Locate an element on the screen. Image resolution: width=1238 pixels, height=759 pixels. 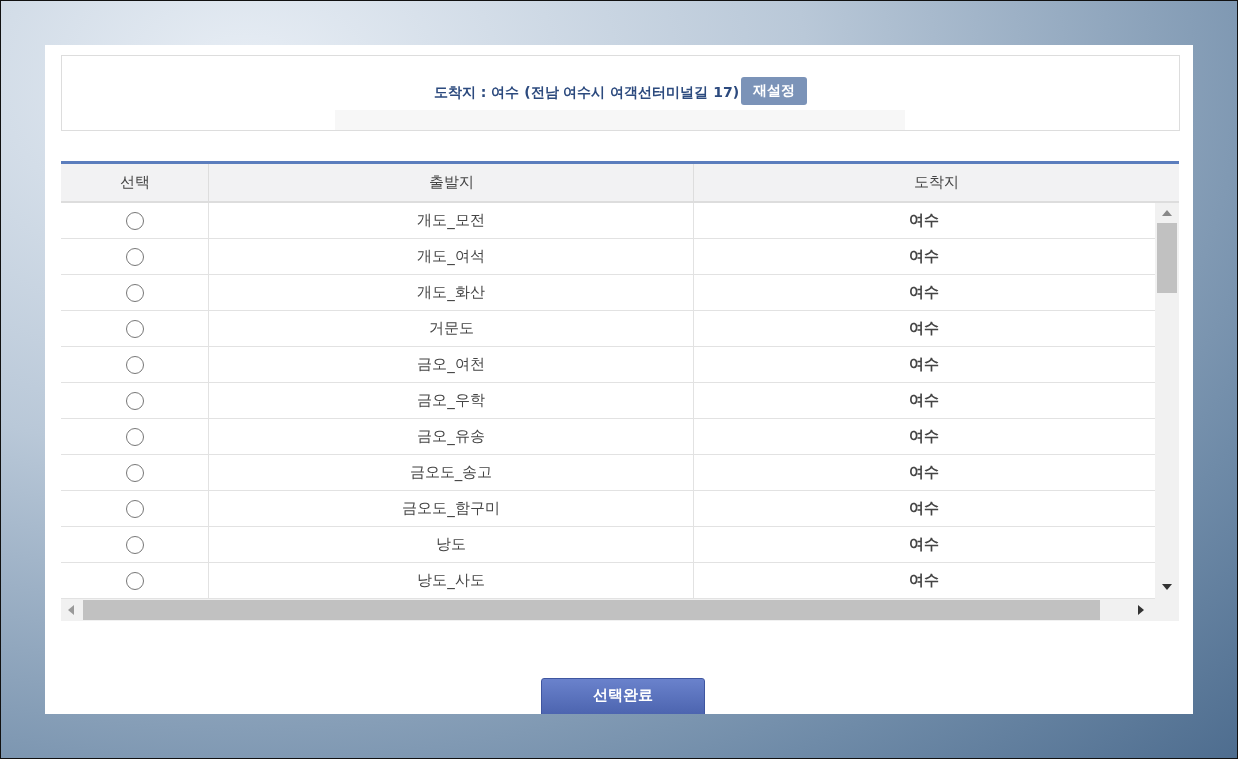
table-cell: 금오_유송 is located at coordinates (450, 436).